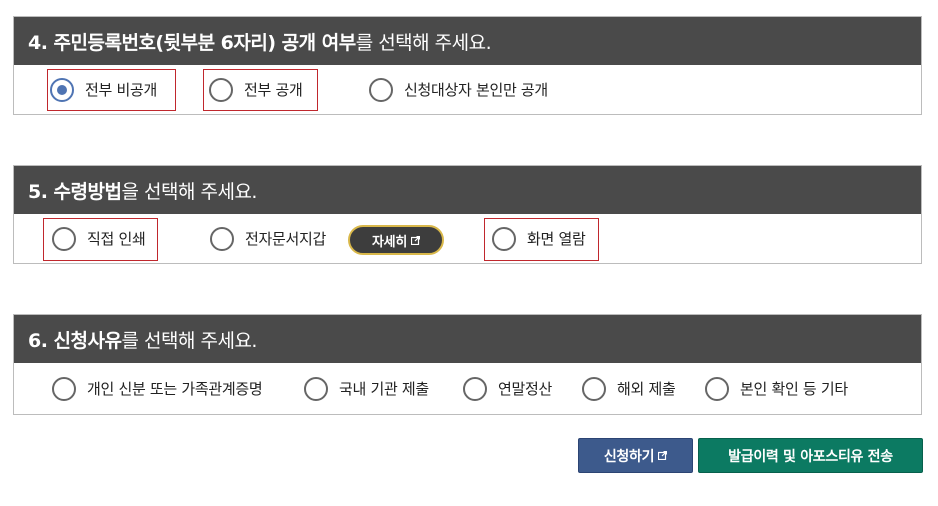 The height and width of the screenshot is (506, 938). I want to click on option-identity-family-cert: 개인 신분 또는 가족관계증명, so click(157, 388).